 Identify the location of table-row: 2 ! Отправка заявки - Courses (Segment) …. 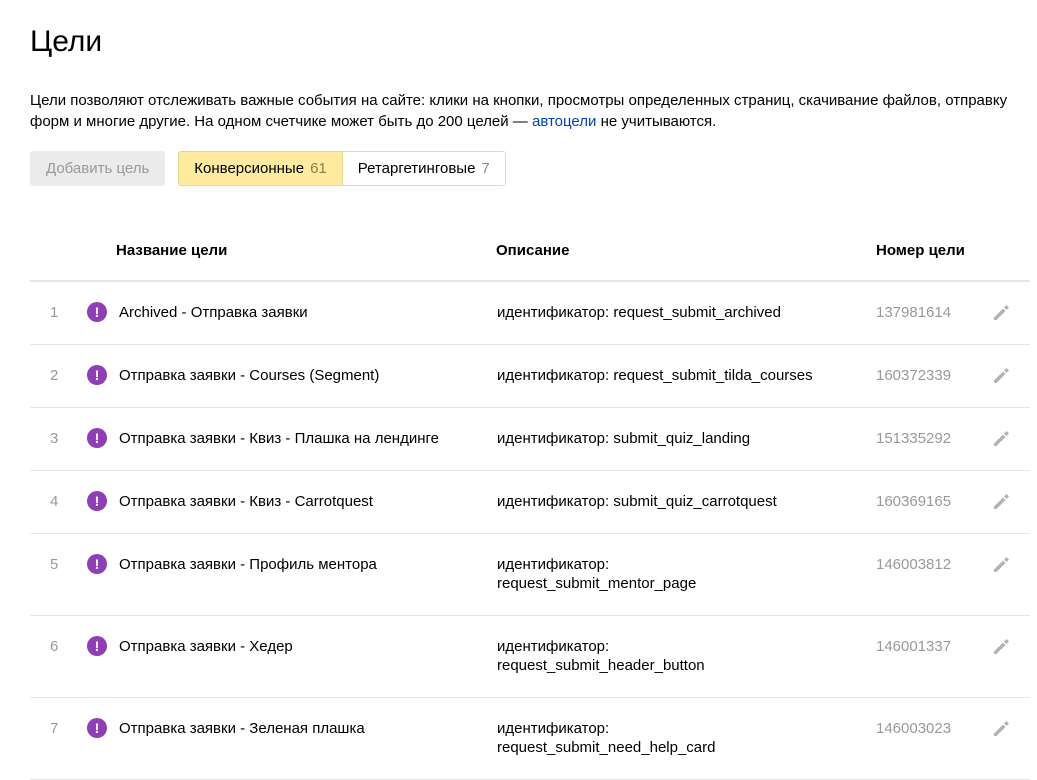
(530, 376).